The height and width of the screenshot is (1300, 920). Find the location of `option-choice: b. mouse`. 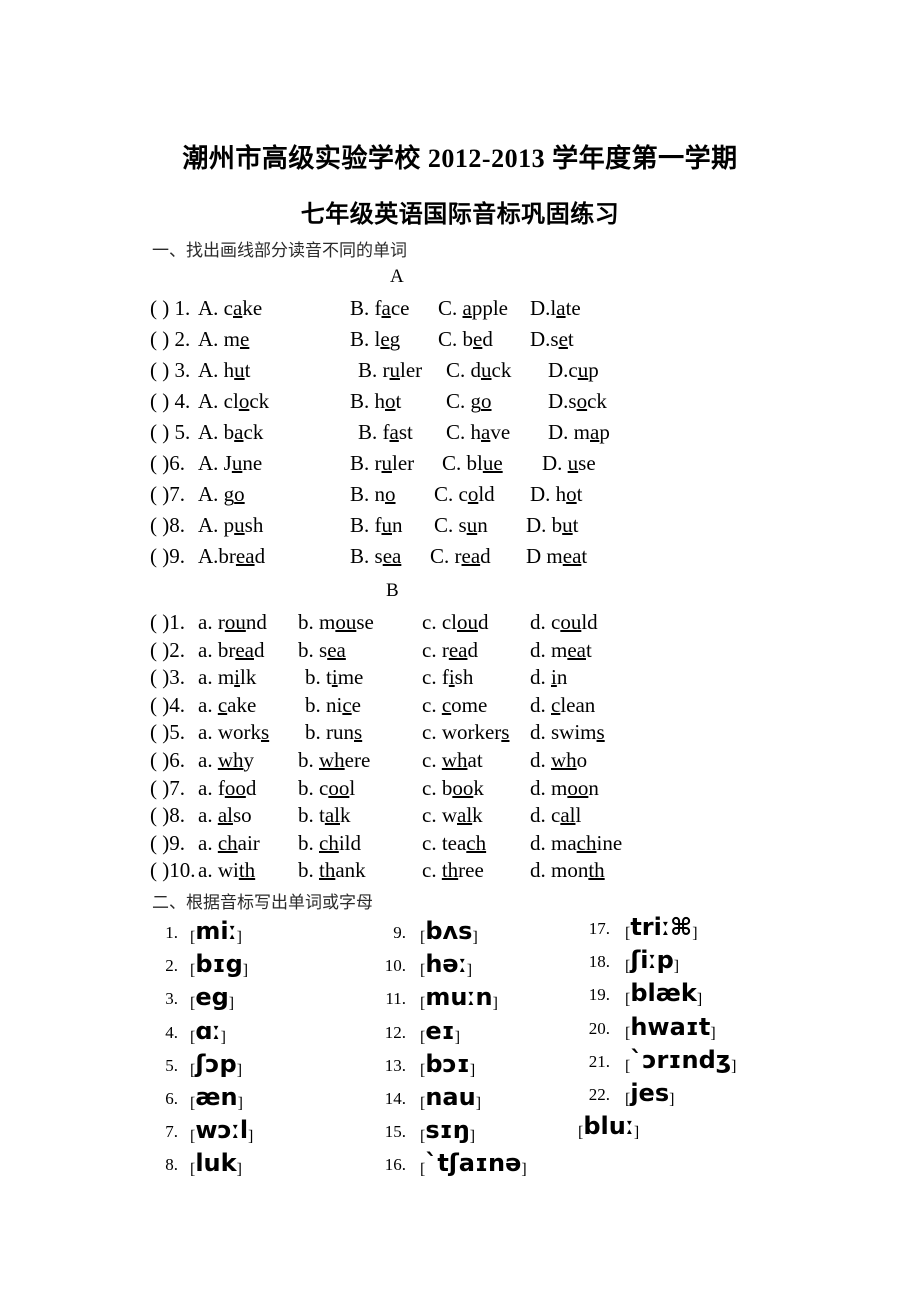

option-choice: b. mouse is located at coordinates (336, 622).